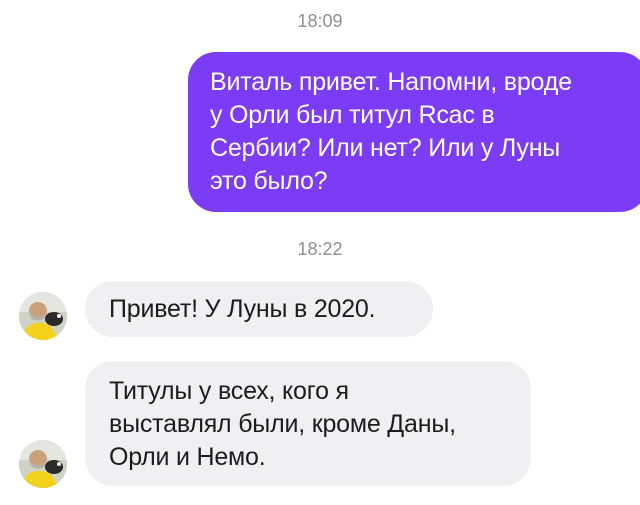  What do you see at coordinates (187, 457) in the screenshot?
I see `message-line: Орли и Немо.` at bounding box center [187, 457].